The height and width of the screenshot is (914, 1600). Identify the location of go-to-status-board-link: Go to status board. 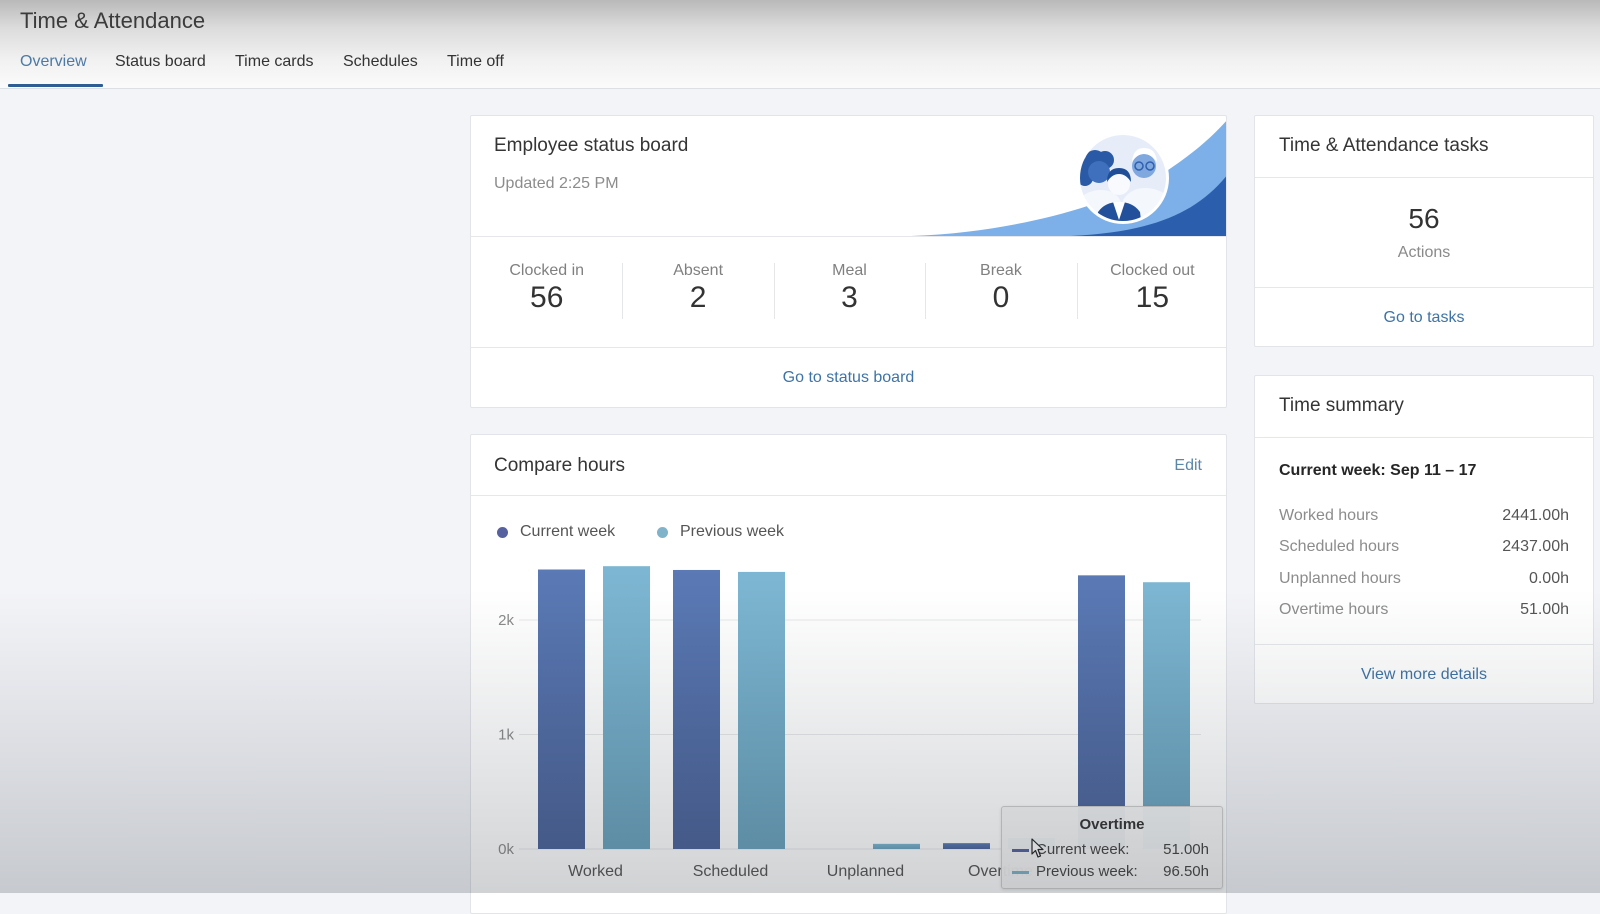
(849, 378).